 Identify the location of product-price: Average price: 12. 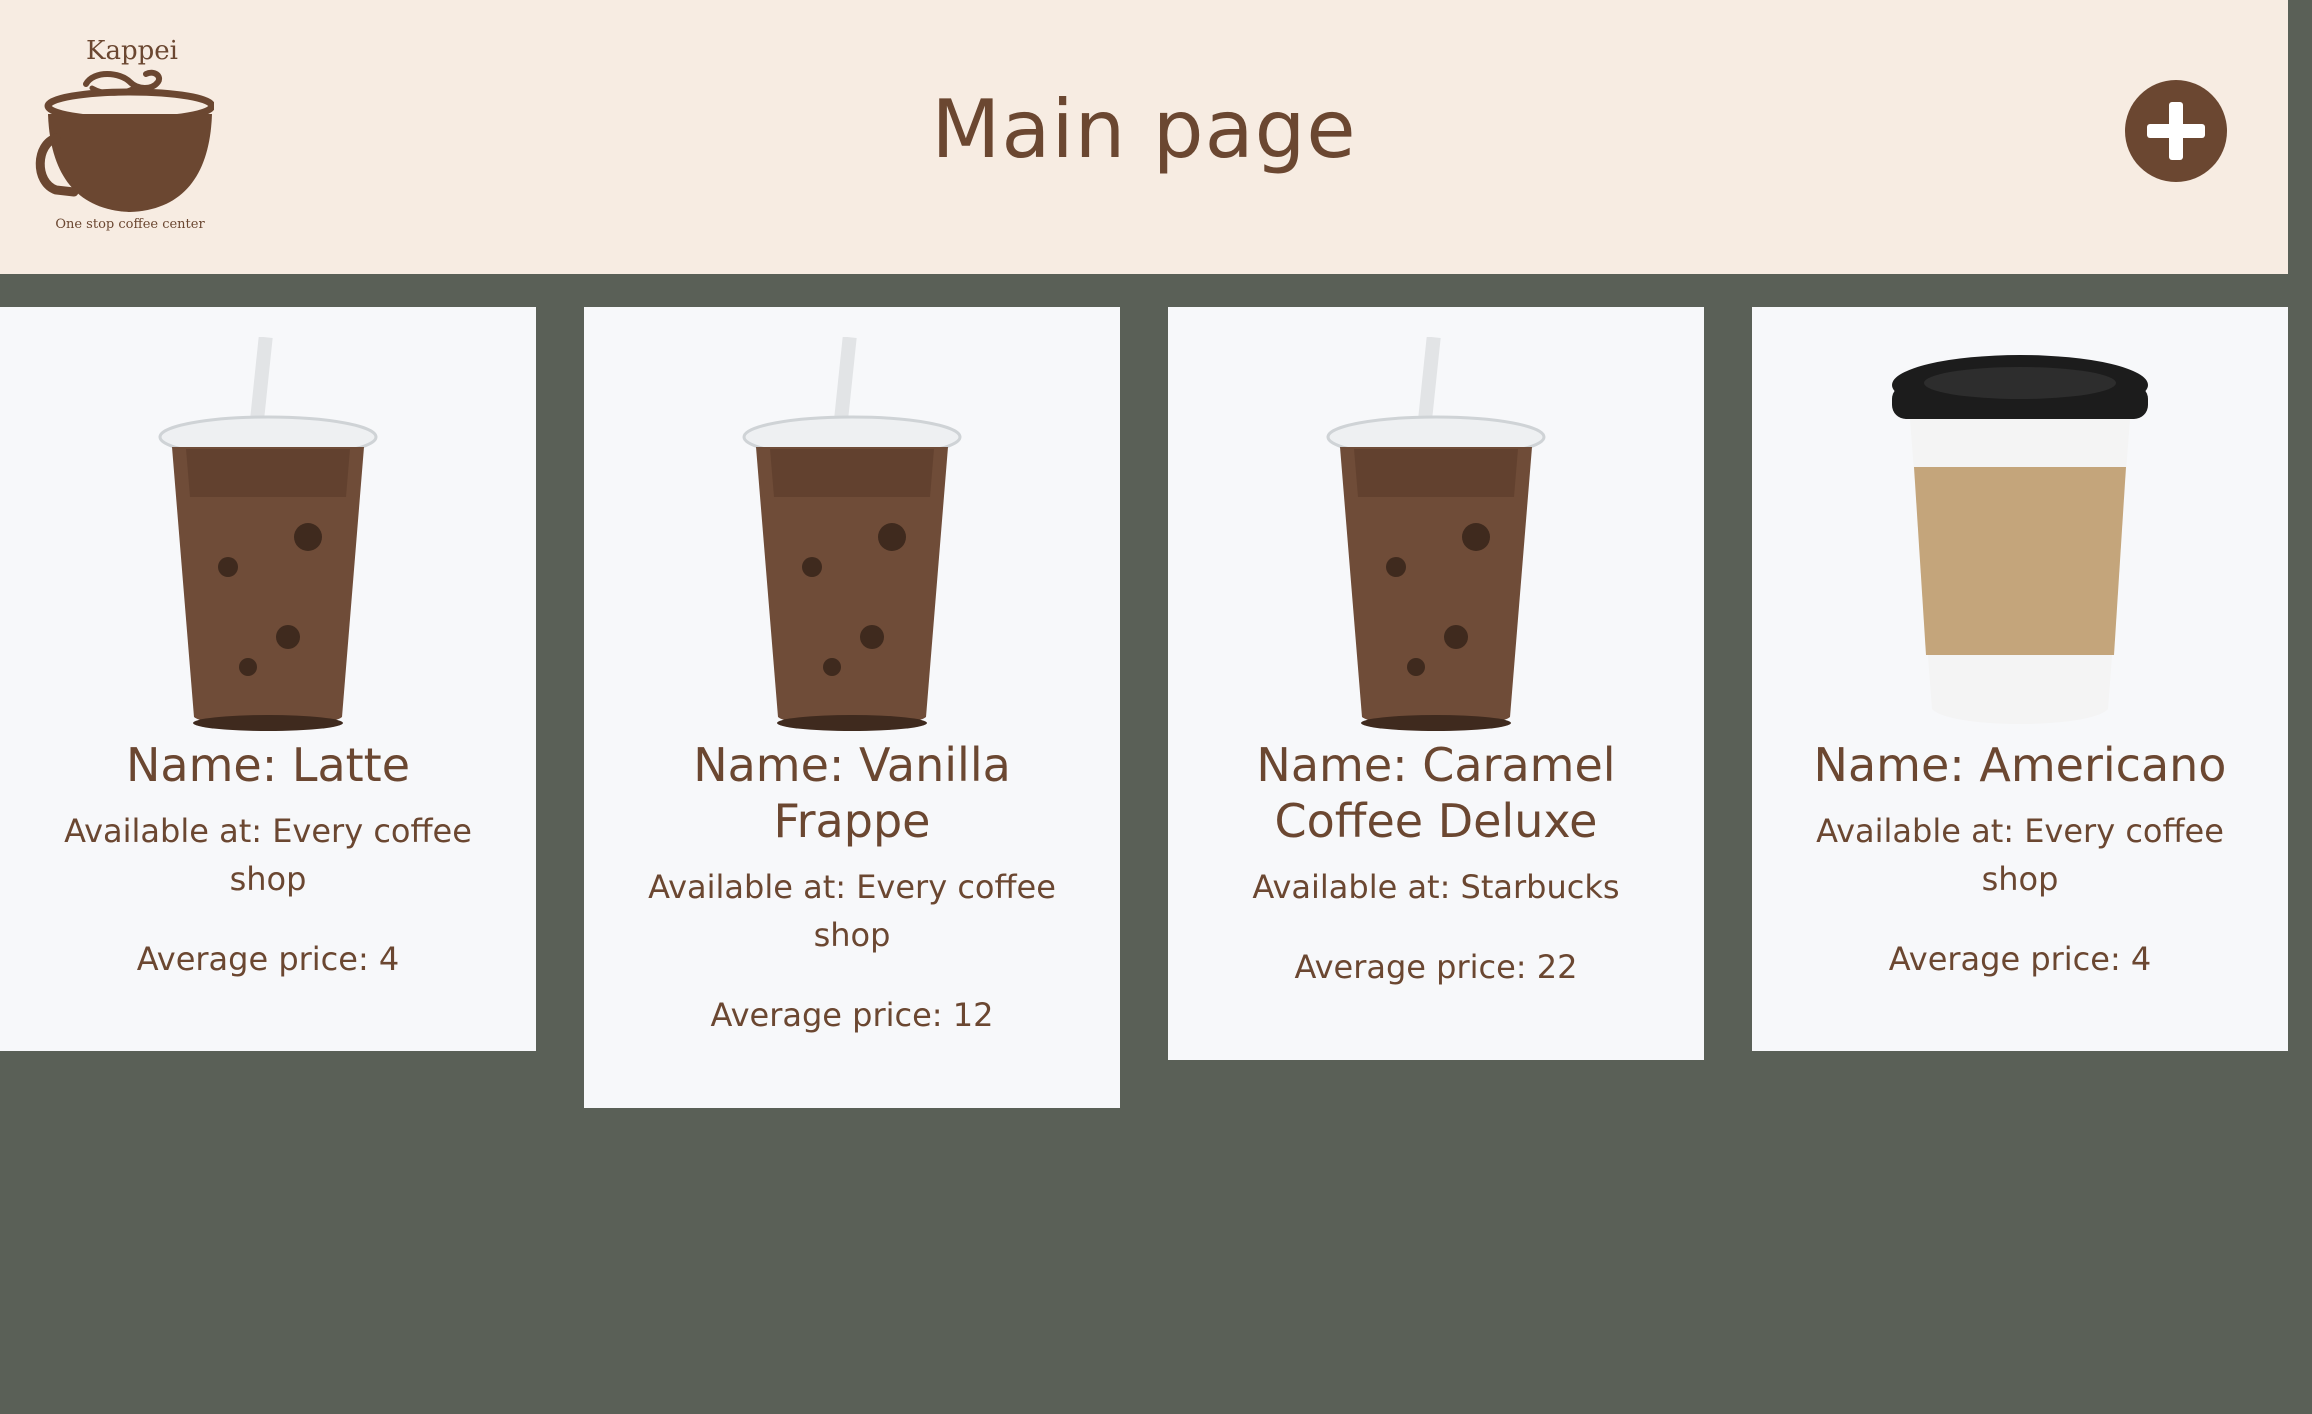
(852, 1015).